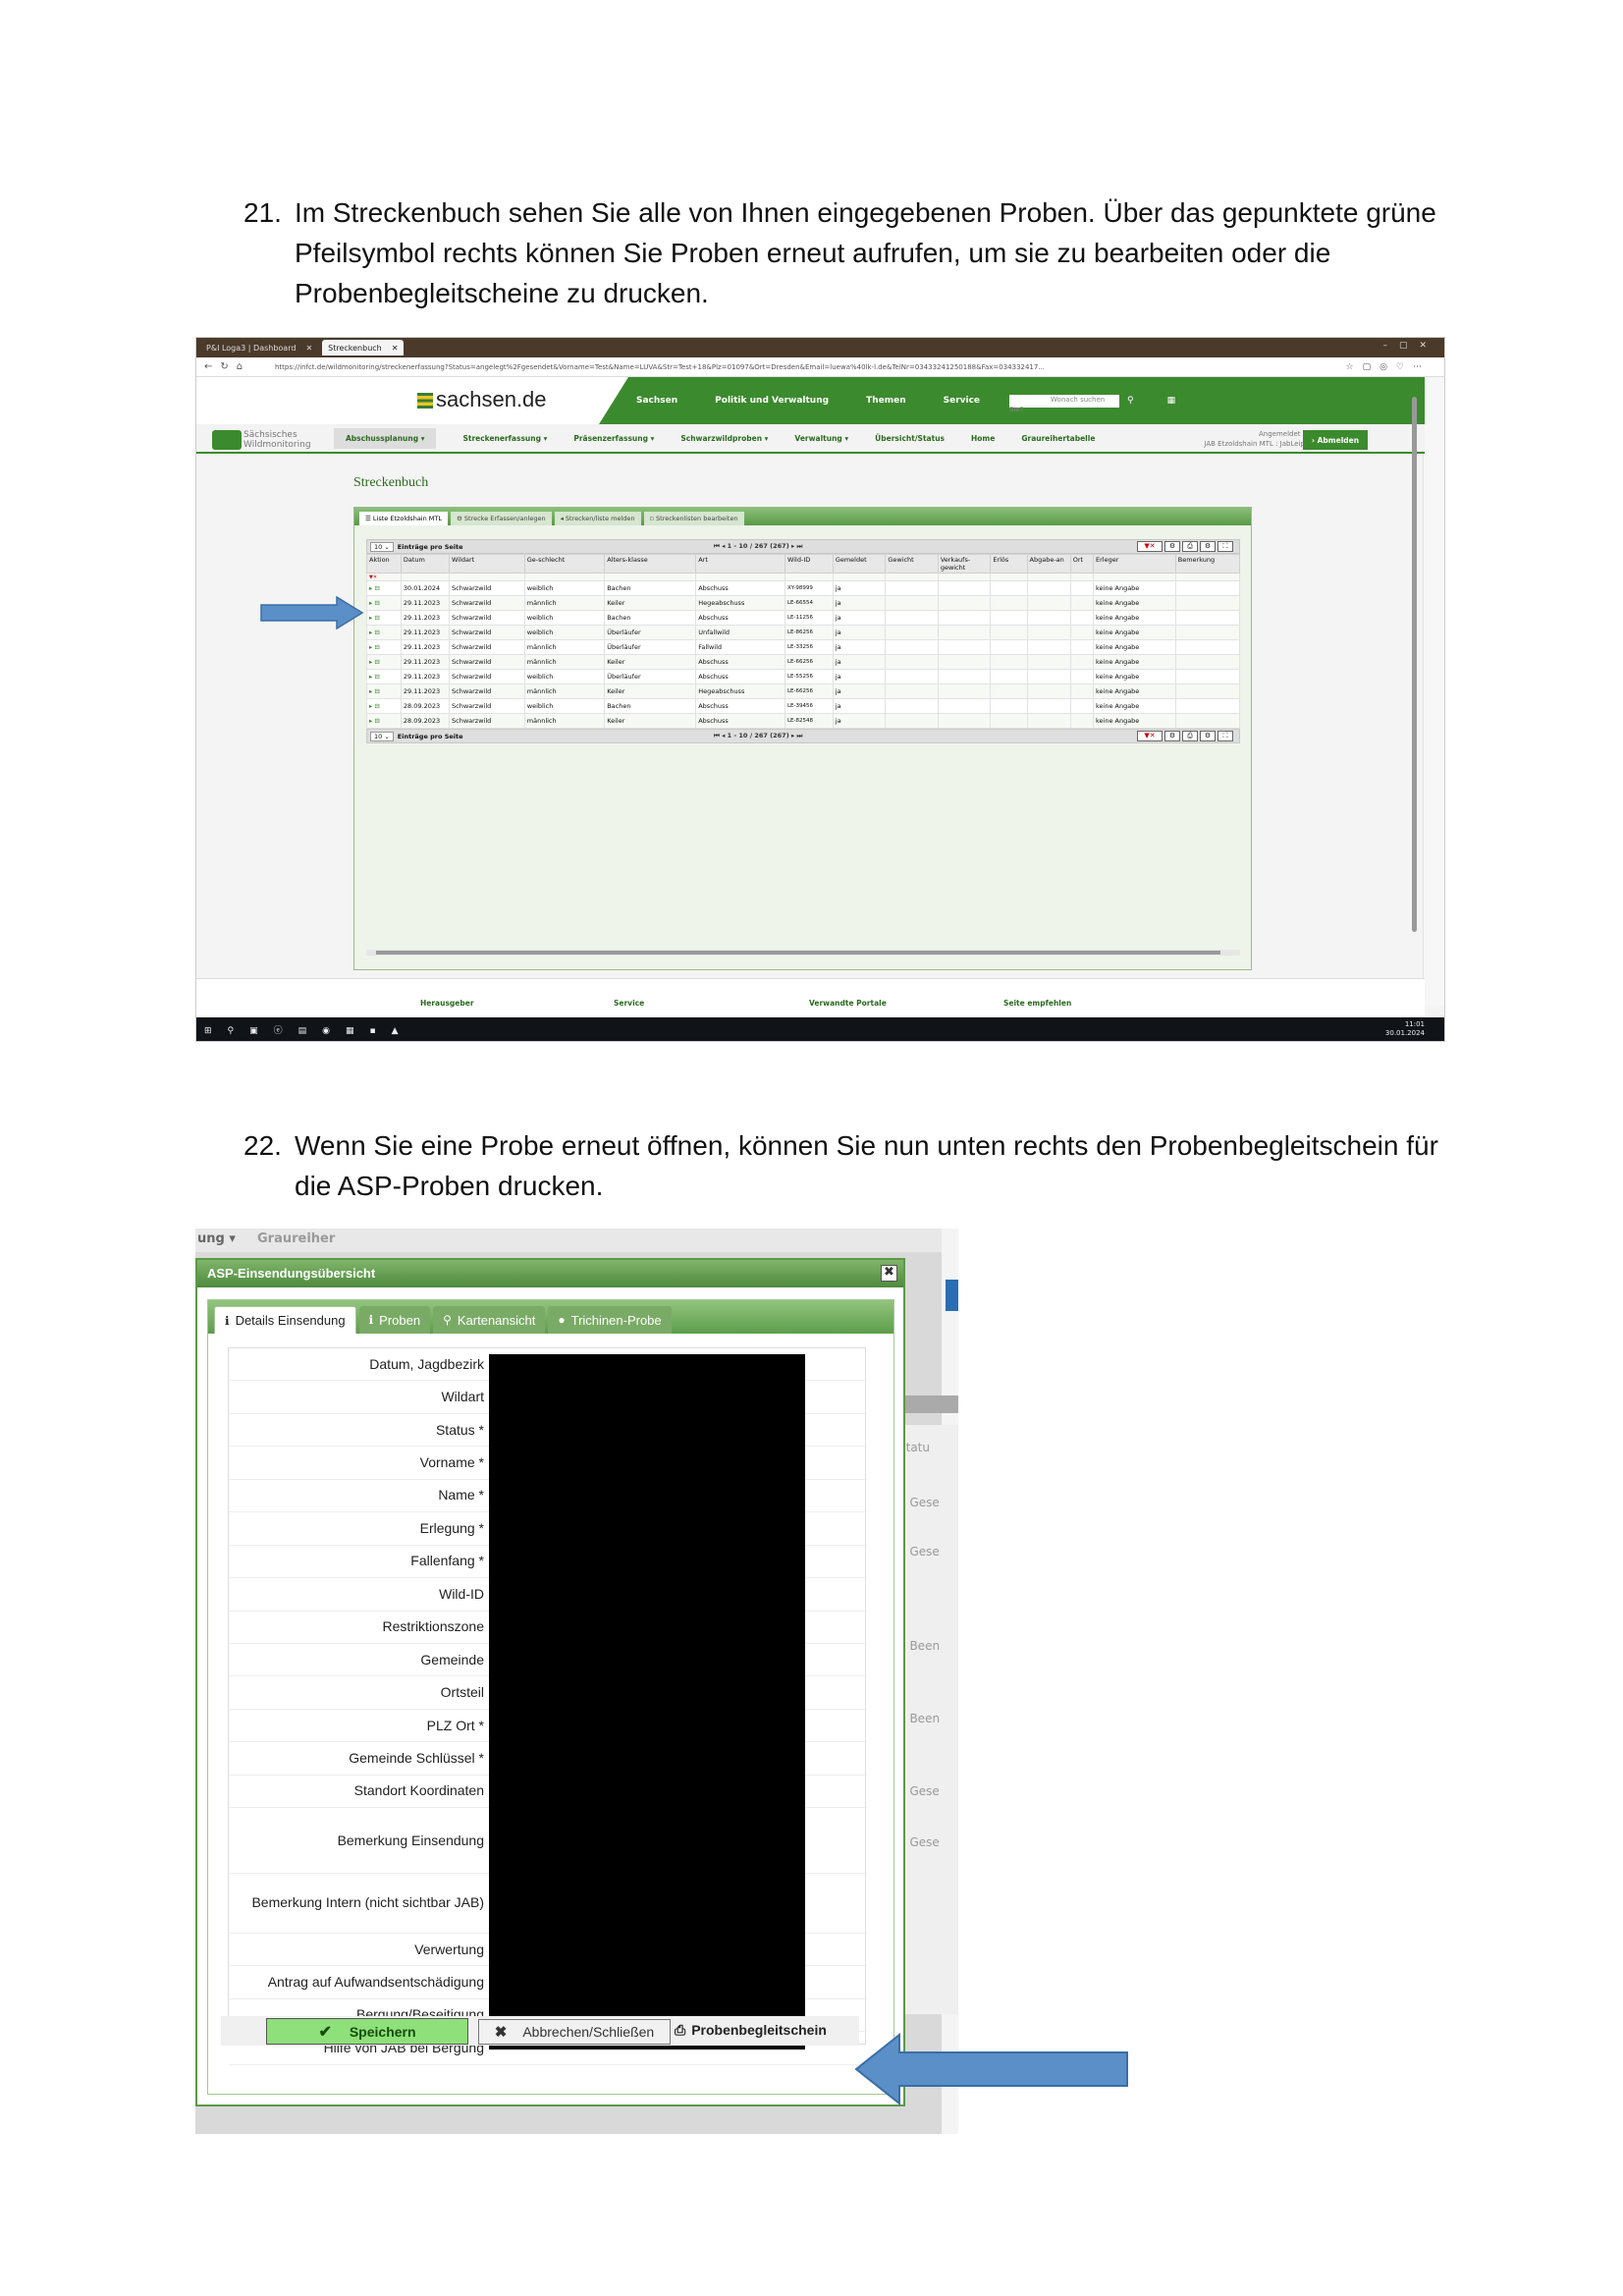 Image resolution: width=1623 pixels, height=2296 pixels. What do you see at coordinates (597, 518) in the screenshot?
I see `tab-strecke-melden: ◂ Strecken/liste melden` at bounding box center [597, 518].